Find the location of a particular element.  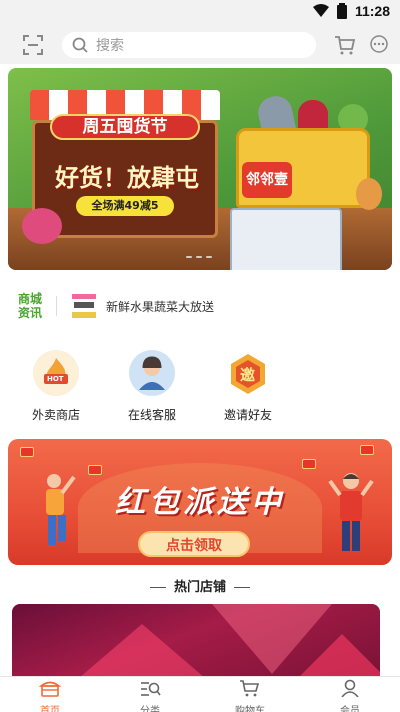

status-icons: 11:28 is located at coordinates (351, 11).